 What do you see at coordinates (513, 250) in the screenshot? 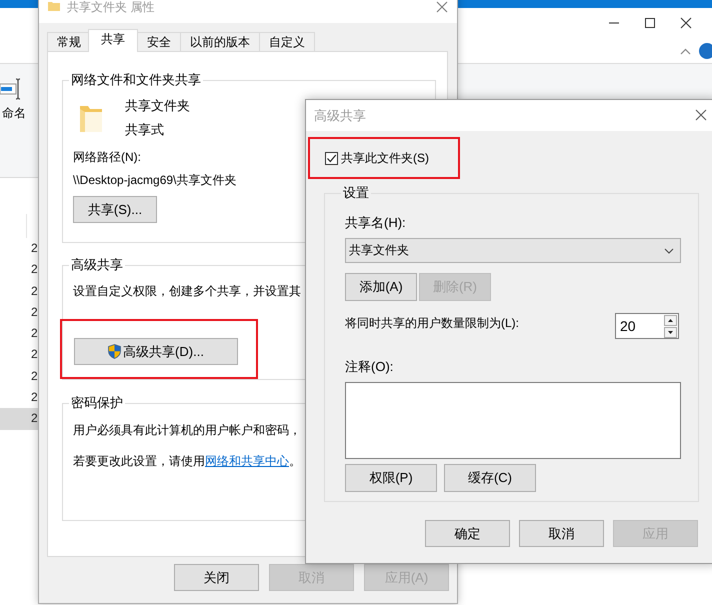
I see `share-name-dropdown: 共享文件夹` at bounding box center [513, 250].